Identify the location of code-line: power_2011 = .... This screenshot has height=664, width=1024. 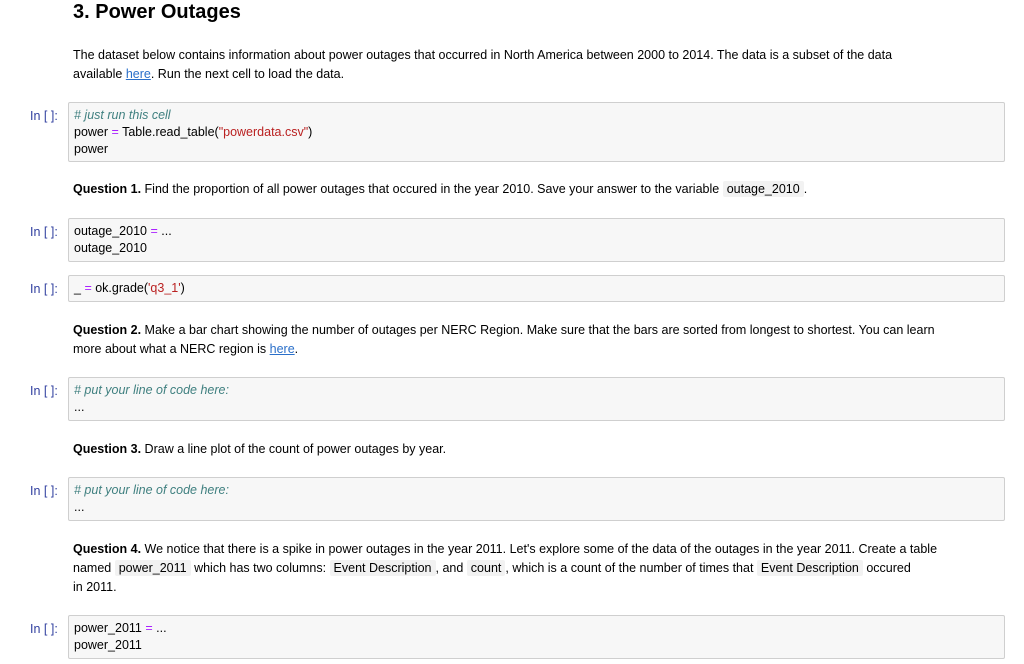
(536, 628).